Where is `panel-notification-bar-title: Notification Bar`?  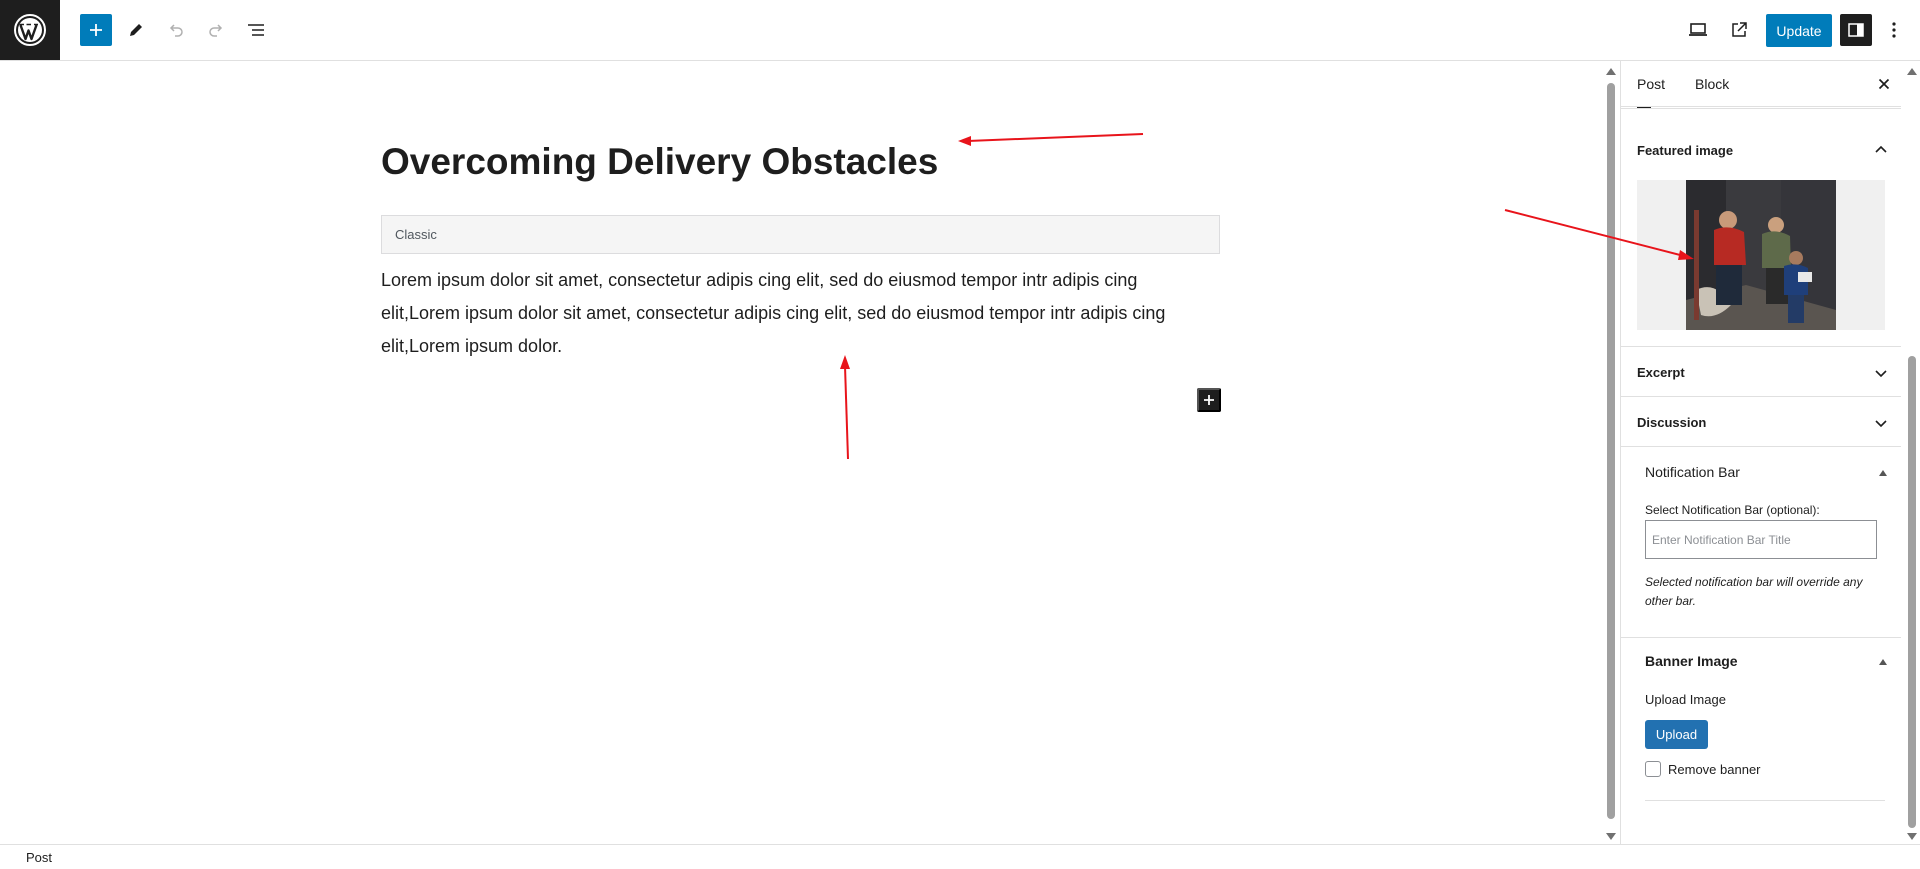
panel-notification-bar-title: Notification Bar is located at coordinates (1692, 472).